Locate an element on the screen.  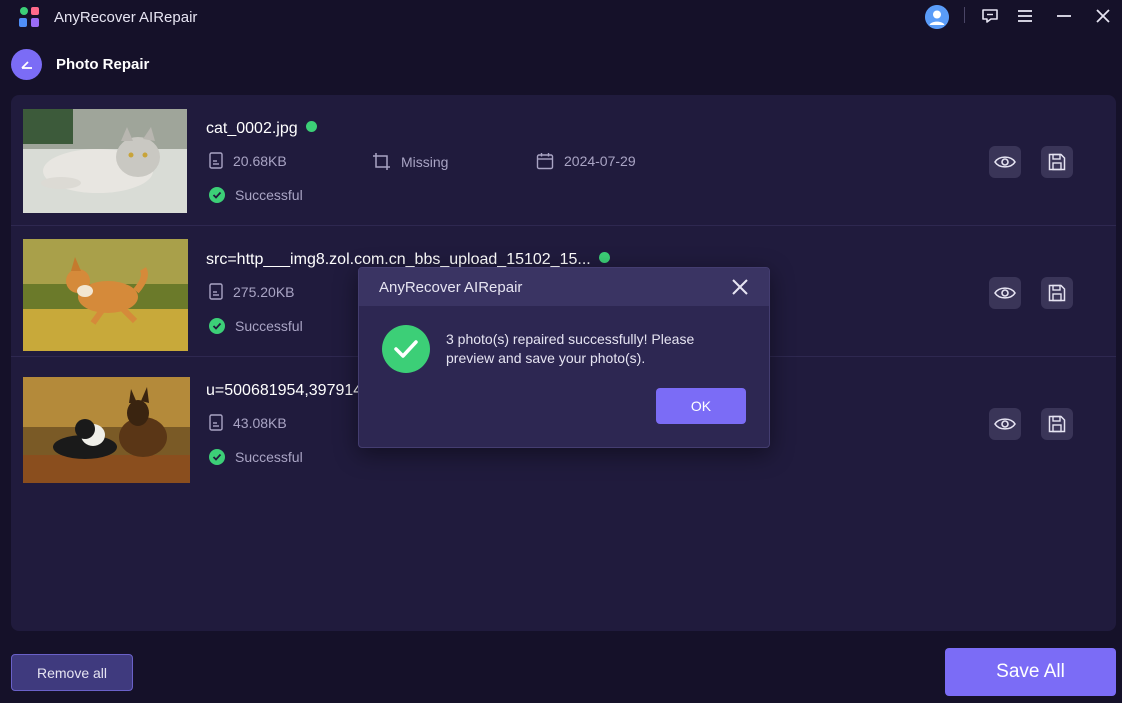
feedback-icon is located at coordinates (990, 16).